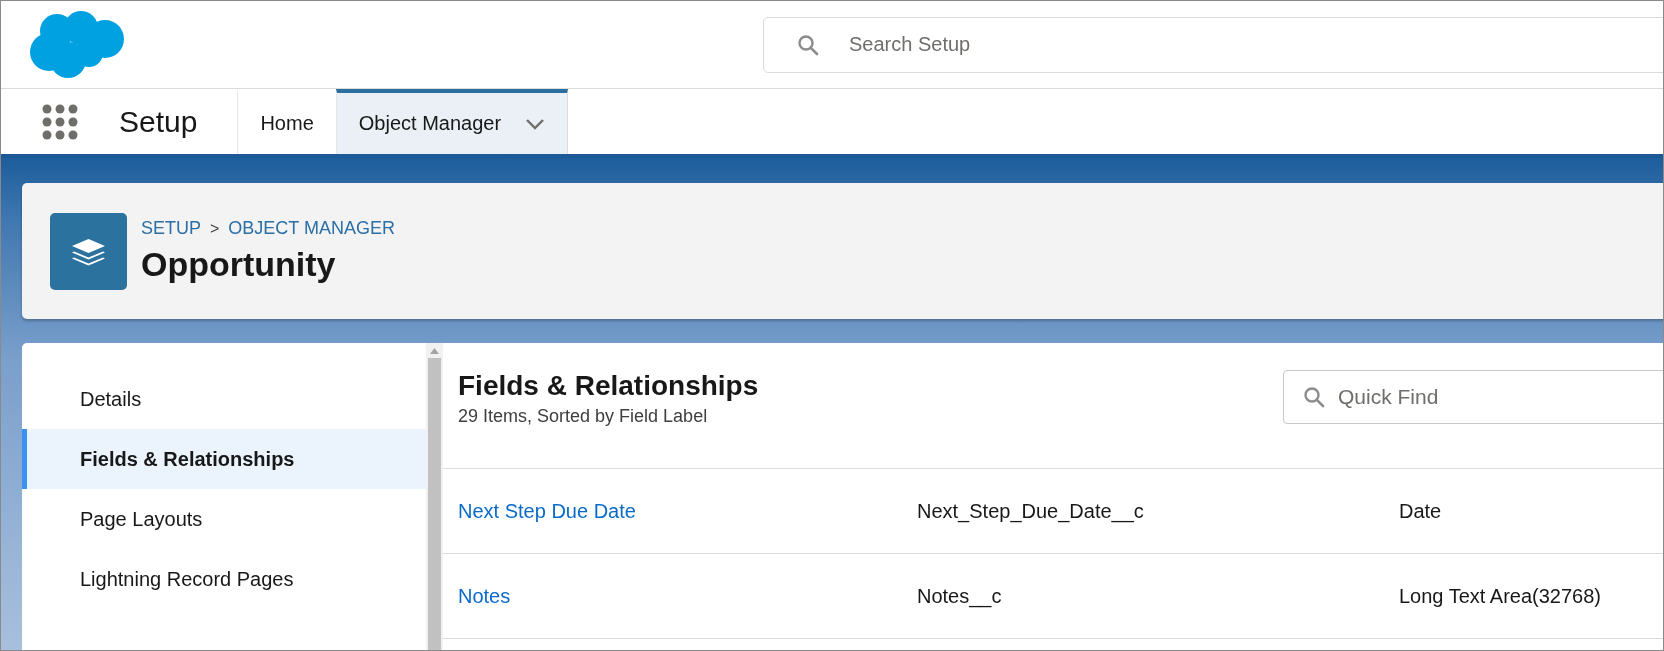 Image resolution: width=1664 pixels, height=651 pixels. I want to click on app-launcher-icon, so click(60, 121).